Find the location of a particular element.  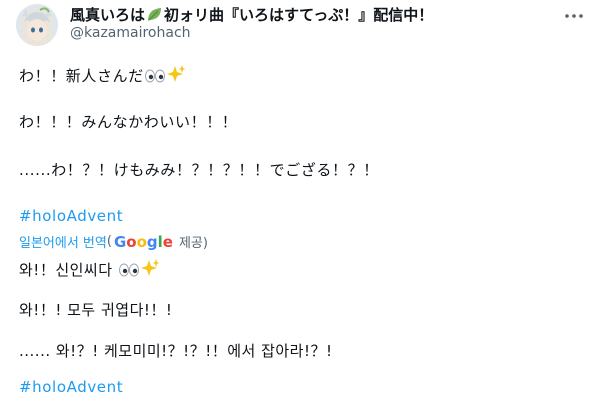

provided-by-label: 제공) is located at coordinates (193, 243).